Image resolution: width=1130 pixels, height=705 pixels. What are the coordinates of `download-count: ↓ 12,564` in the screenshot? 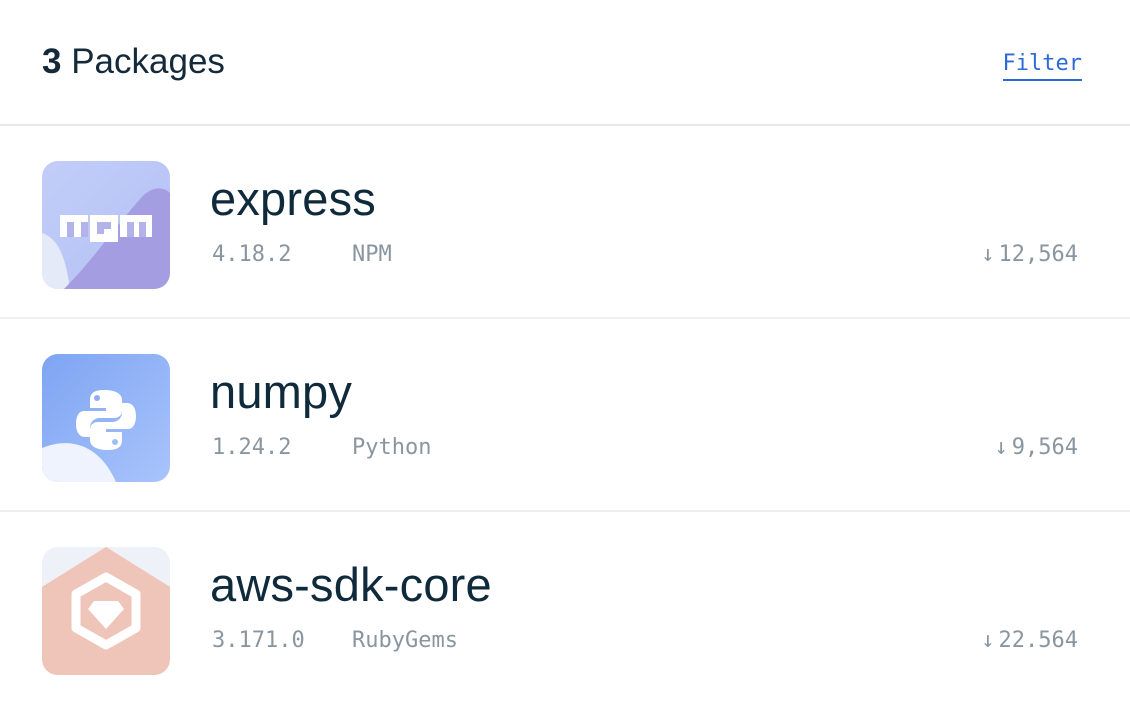 It's located at (1029, 255).